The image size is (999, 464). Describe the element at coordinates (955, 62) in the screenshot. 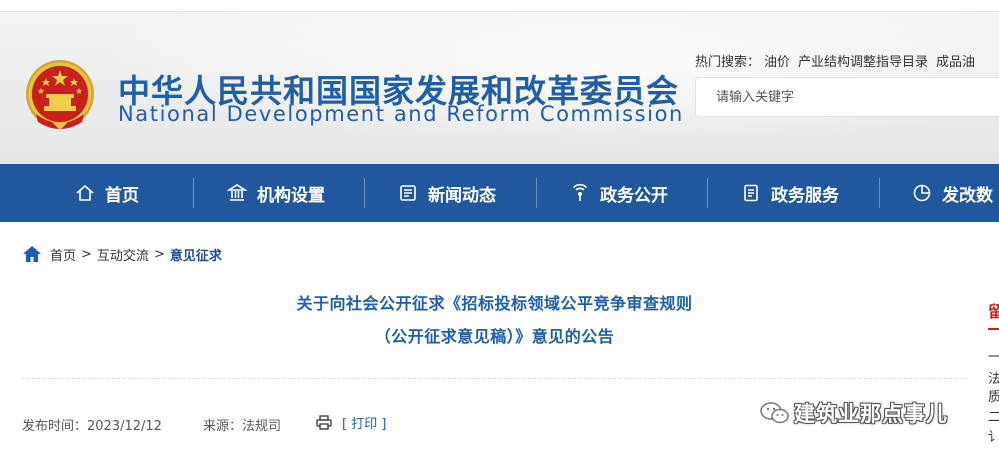

I see `hot-search-item: 成品油` at that location.